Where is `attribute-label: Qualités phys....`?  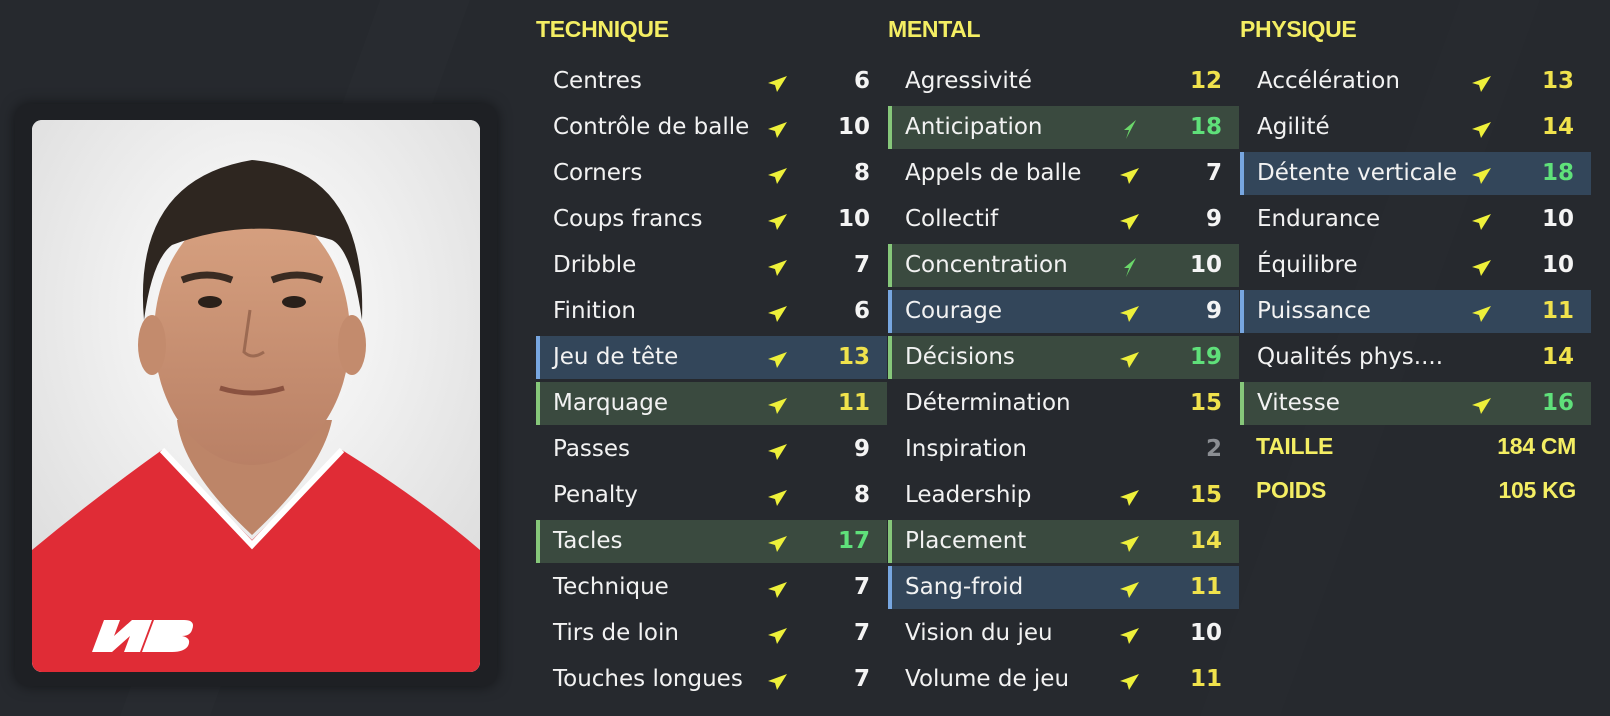 attribute-label: Qualités phys.... is located at coordinates (1350, 357).